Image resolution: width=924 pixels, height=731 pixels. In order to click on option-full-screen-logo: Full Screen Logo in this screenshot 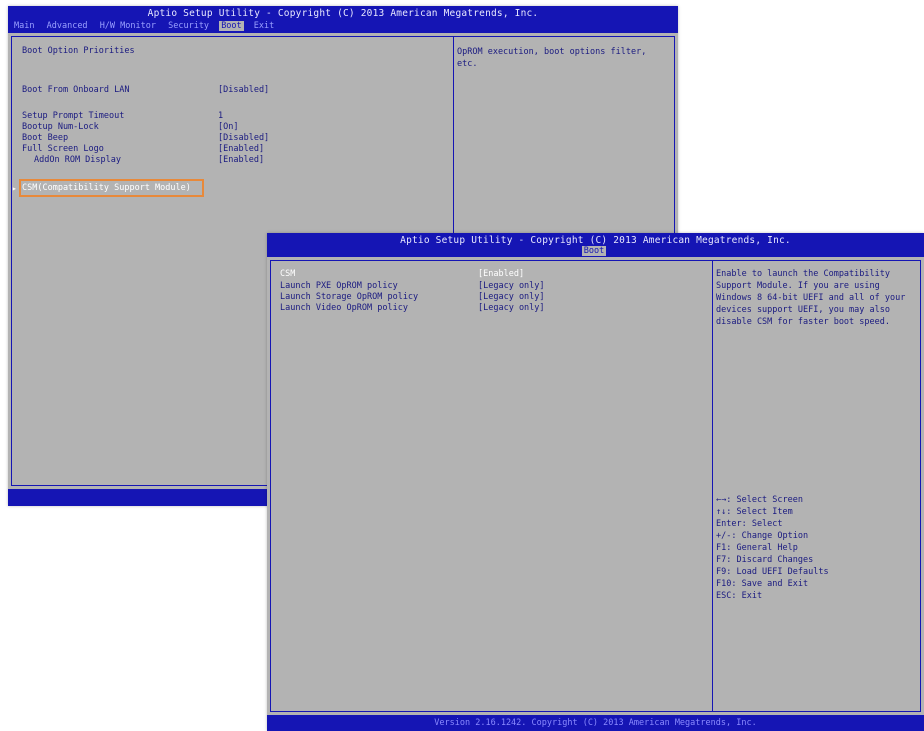, I will do `click(63, 149)`.